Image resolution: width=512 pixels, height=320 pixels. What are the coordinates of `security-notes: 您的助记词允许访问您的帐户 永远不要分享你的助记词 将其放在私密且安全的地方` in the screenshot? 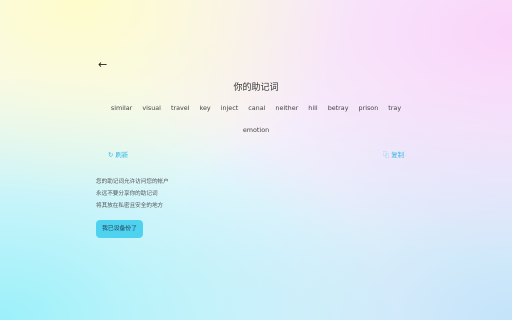 It's located at (132, 194).